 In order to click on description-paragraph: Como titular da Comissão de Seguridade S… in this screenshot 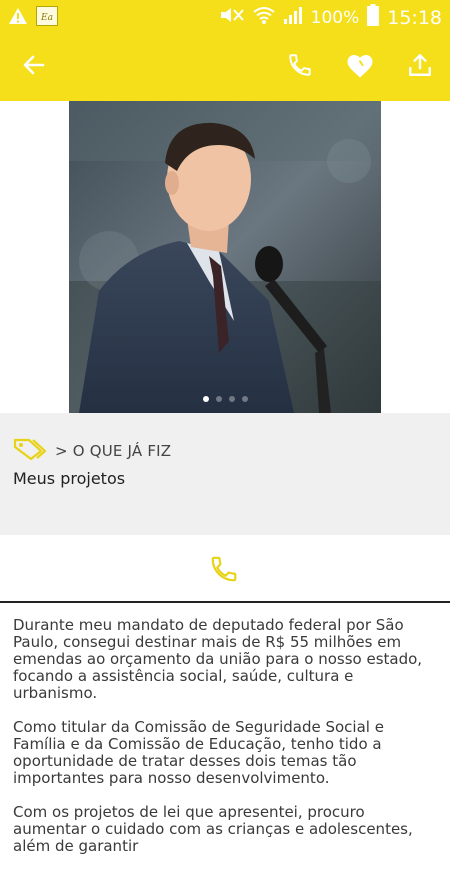, I will do `click(198, 752)`.